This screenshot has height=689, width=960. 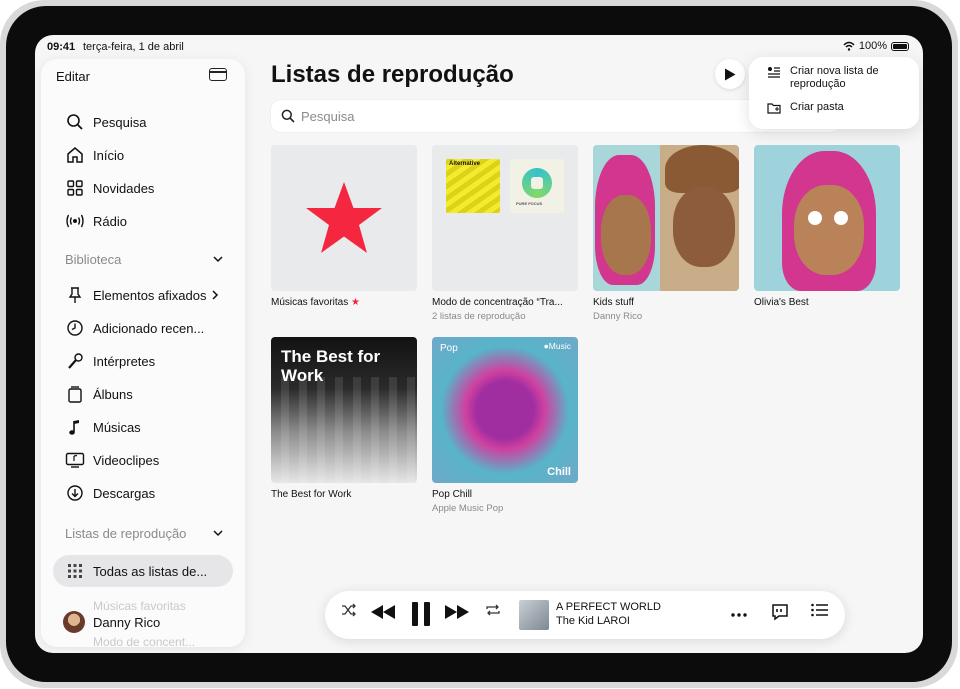 What do you see at coordinates (849, 46) in the screenshot?
I see `wifi-icon` at bounding box center [849, 46].